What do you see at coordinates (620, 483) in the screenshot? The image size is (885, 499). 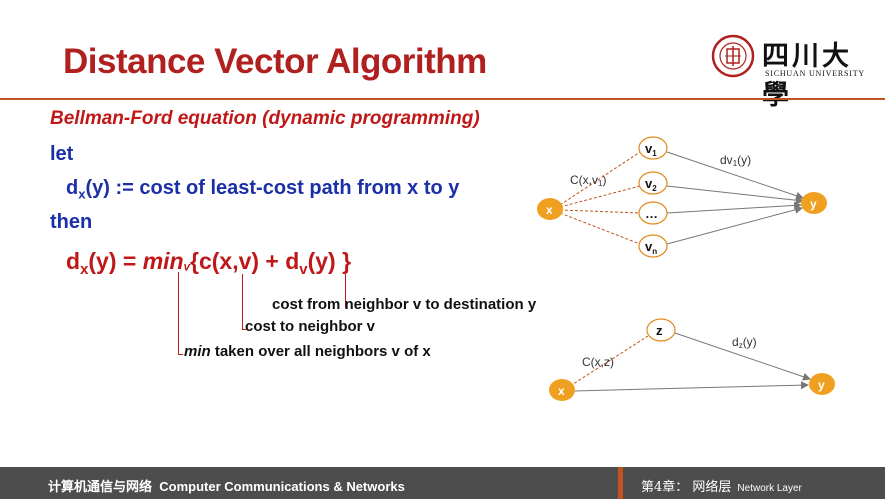 I see `footer-accent` at bounding box center [620, 483].